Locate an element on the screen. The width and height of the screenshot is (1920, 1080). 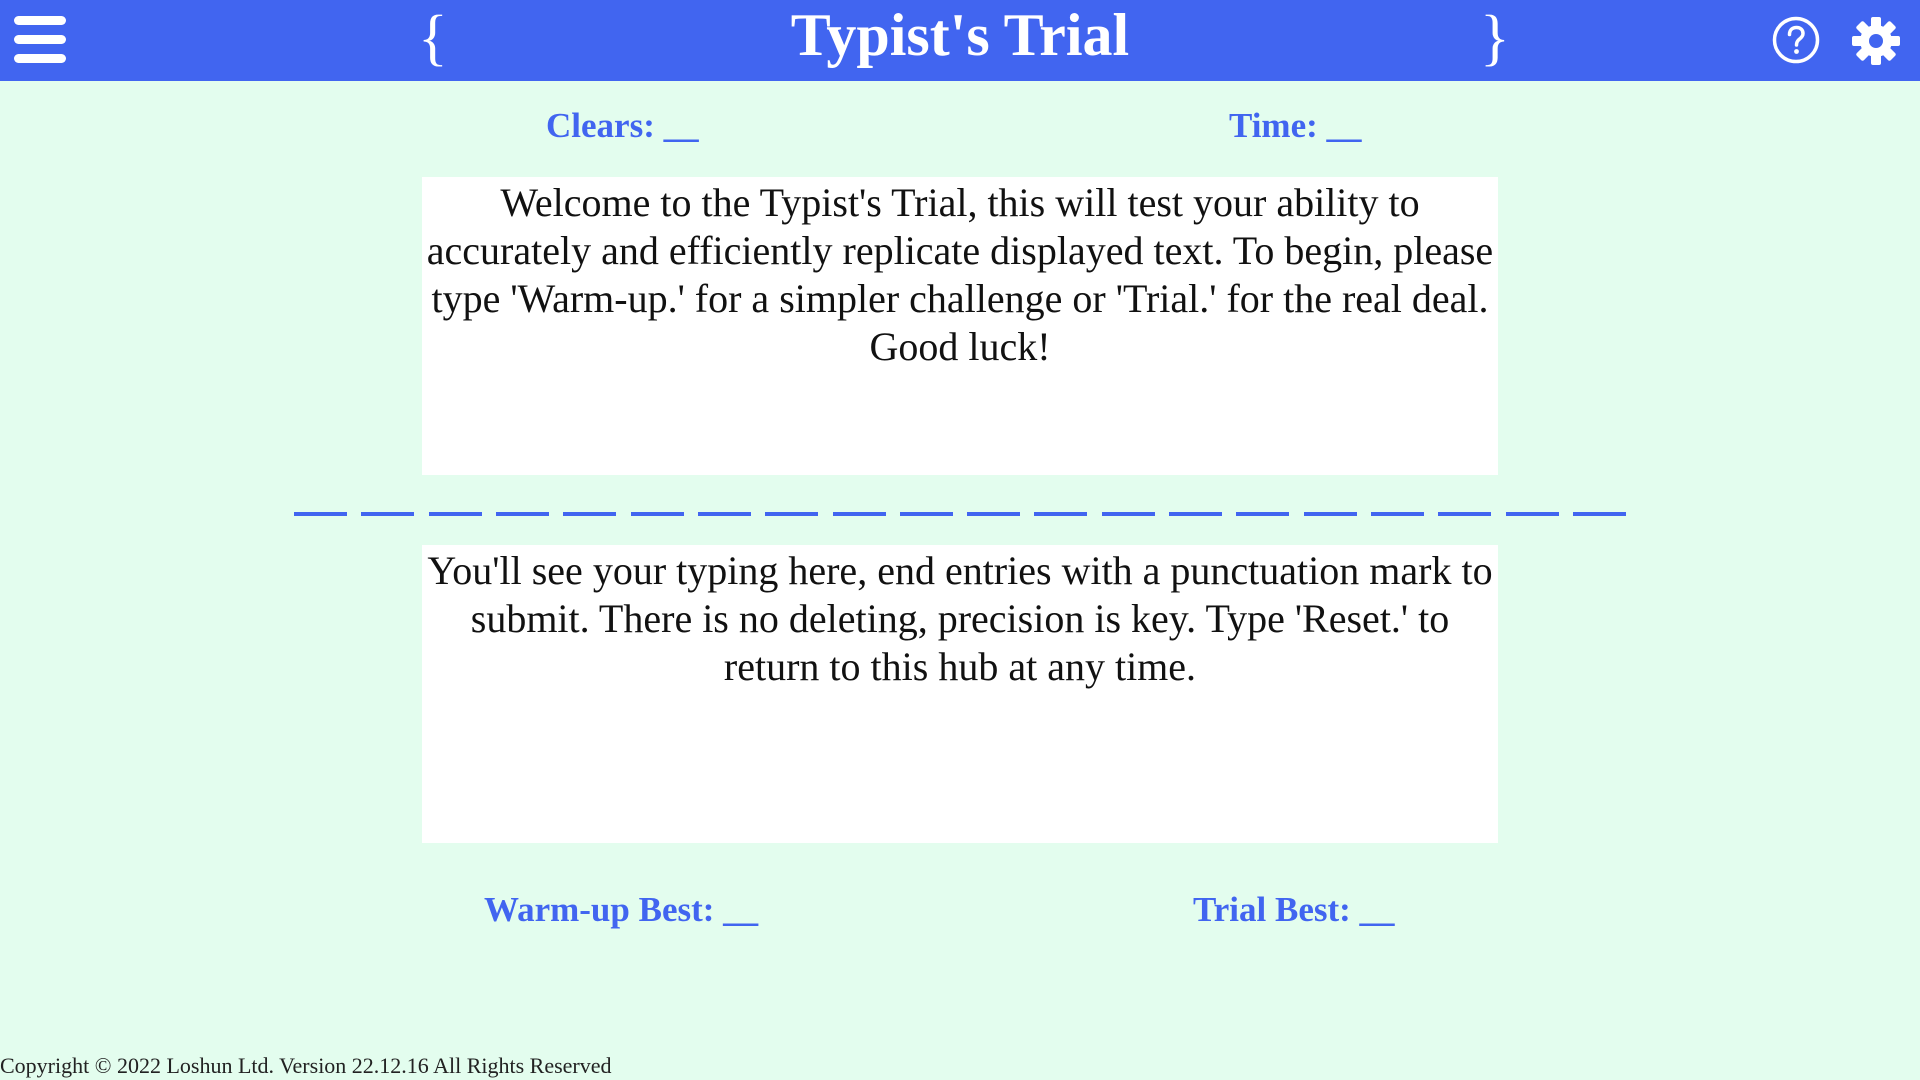
header-bar: { Typist's Trial } is located at coordinates (960, 40).